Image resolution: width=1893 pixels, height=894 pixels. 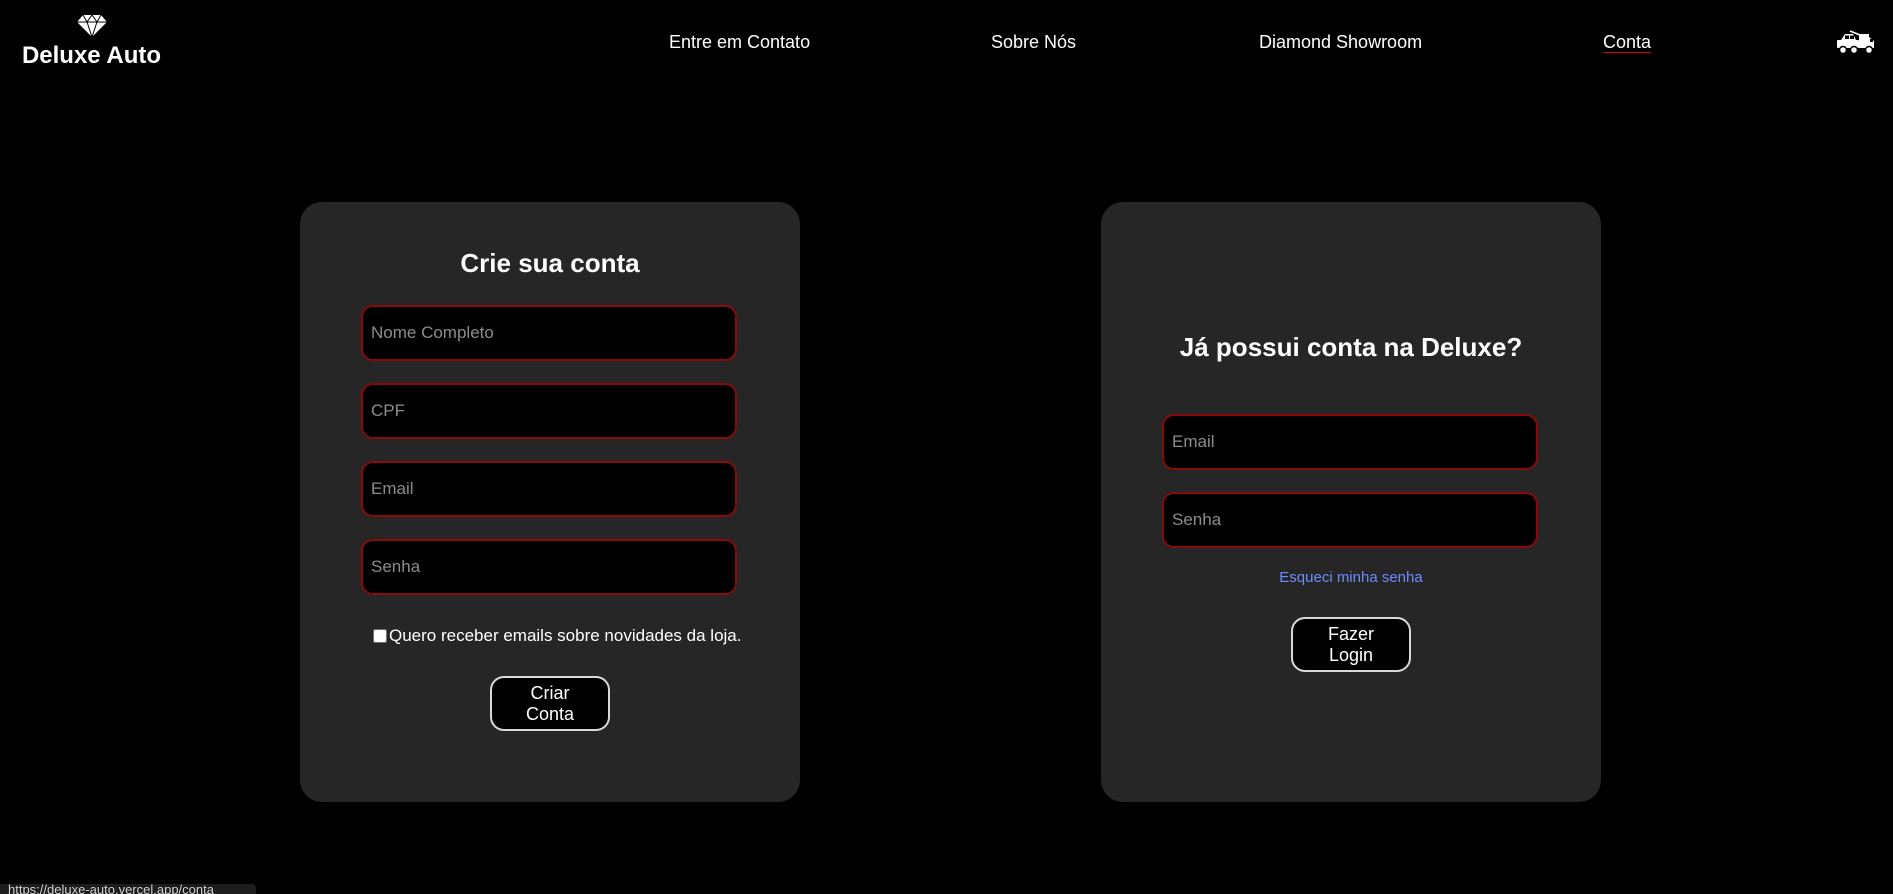 What do you see at coordinates (91, 55) in the screenshot?
I see `brand-name: Deluxe Auto` at bounding box center [91, 55].